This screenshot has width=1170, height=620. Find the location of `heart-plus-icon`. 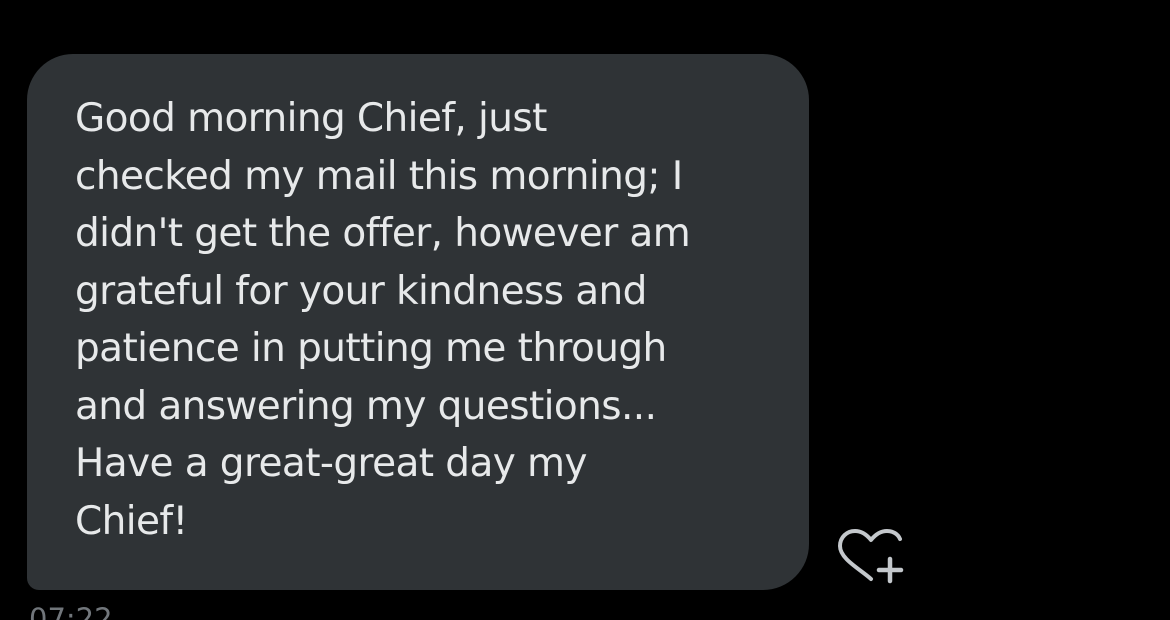

heart-plus-icon is located at coordinates (871, 556).